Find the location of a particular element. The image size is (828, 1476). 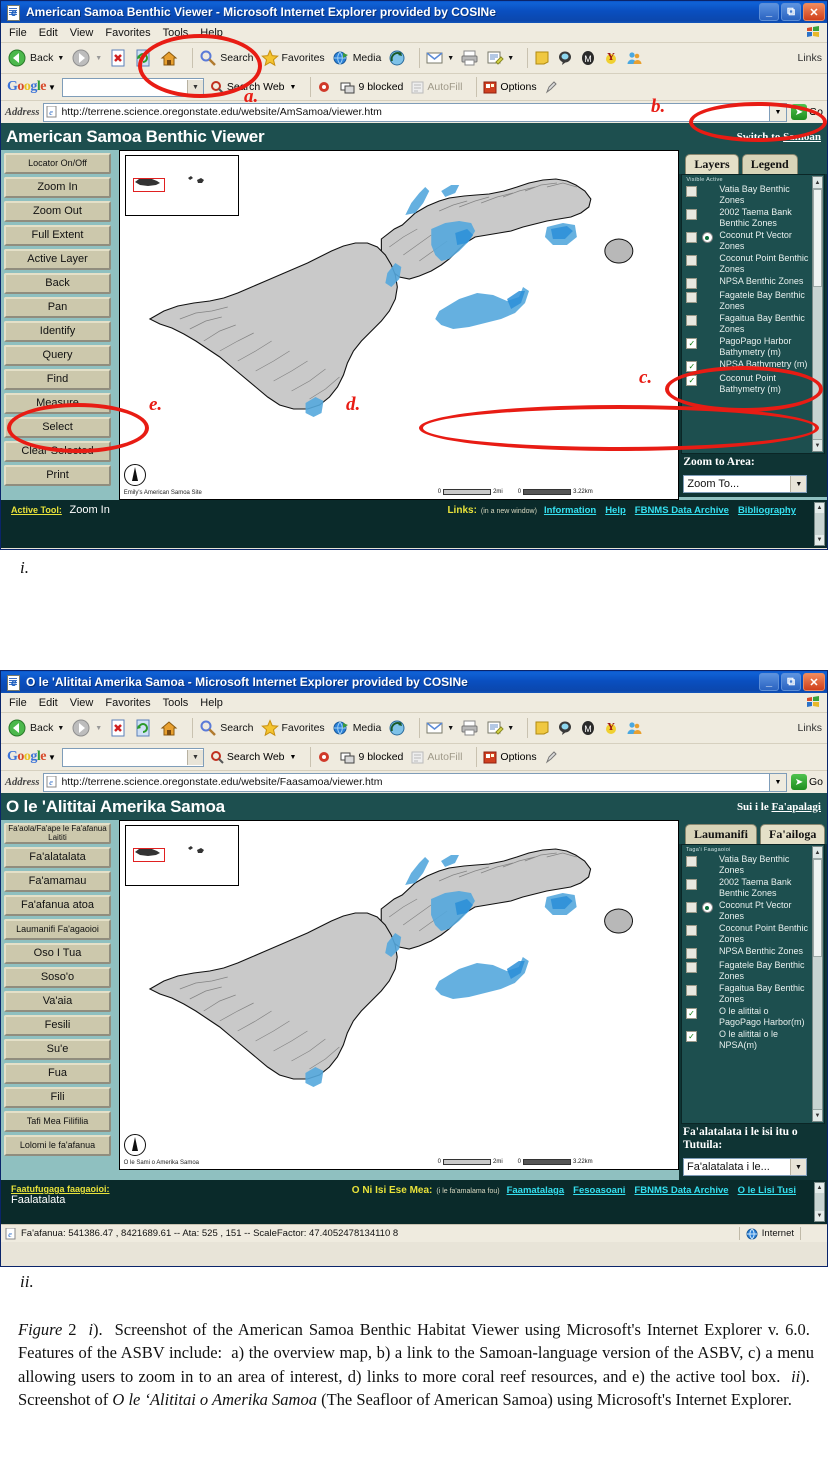

tool-active-layer-2: Laumanifi Fa'agaoioi is located at coordinates (57, 929).